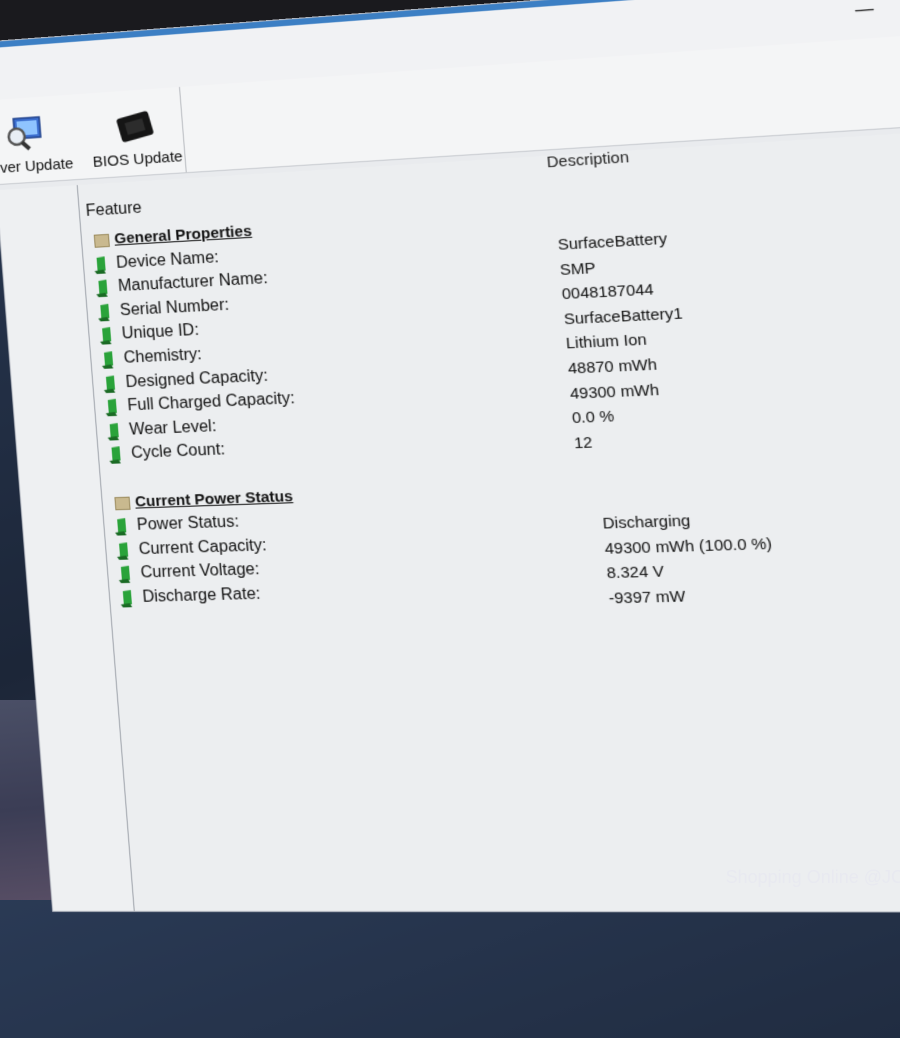 The image size is (900, 1038). I want to click on feature-label: Chemistry:, so click(163, 356).